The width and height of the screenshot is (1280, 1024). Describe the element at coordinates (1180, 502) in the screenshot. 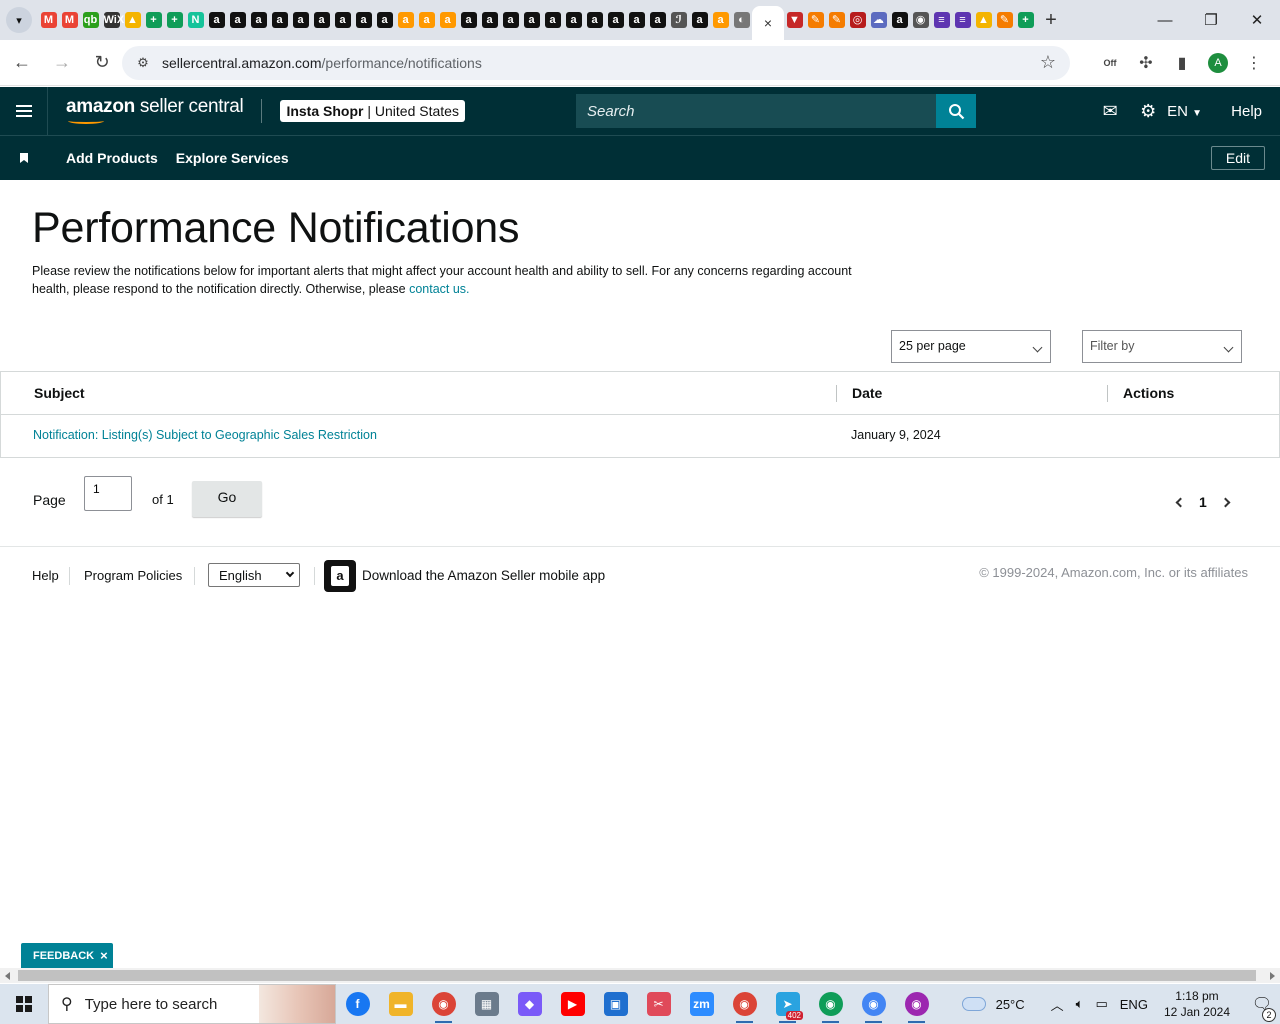

I see `previous-page-icon` at that location.